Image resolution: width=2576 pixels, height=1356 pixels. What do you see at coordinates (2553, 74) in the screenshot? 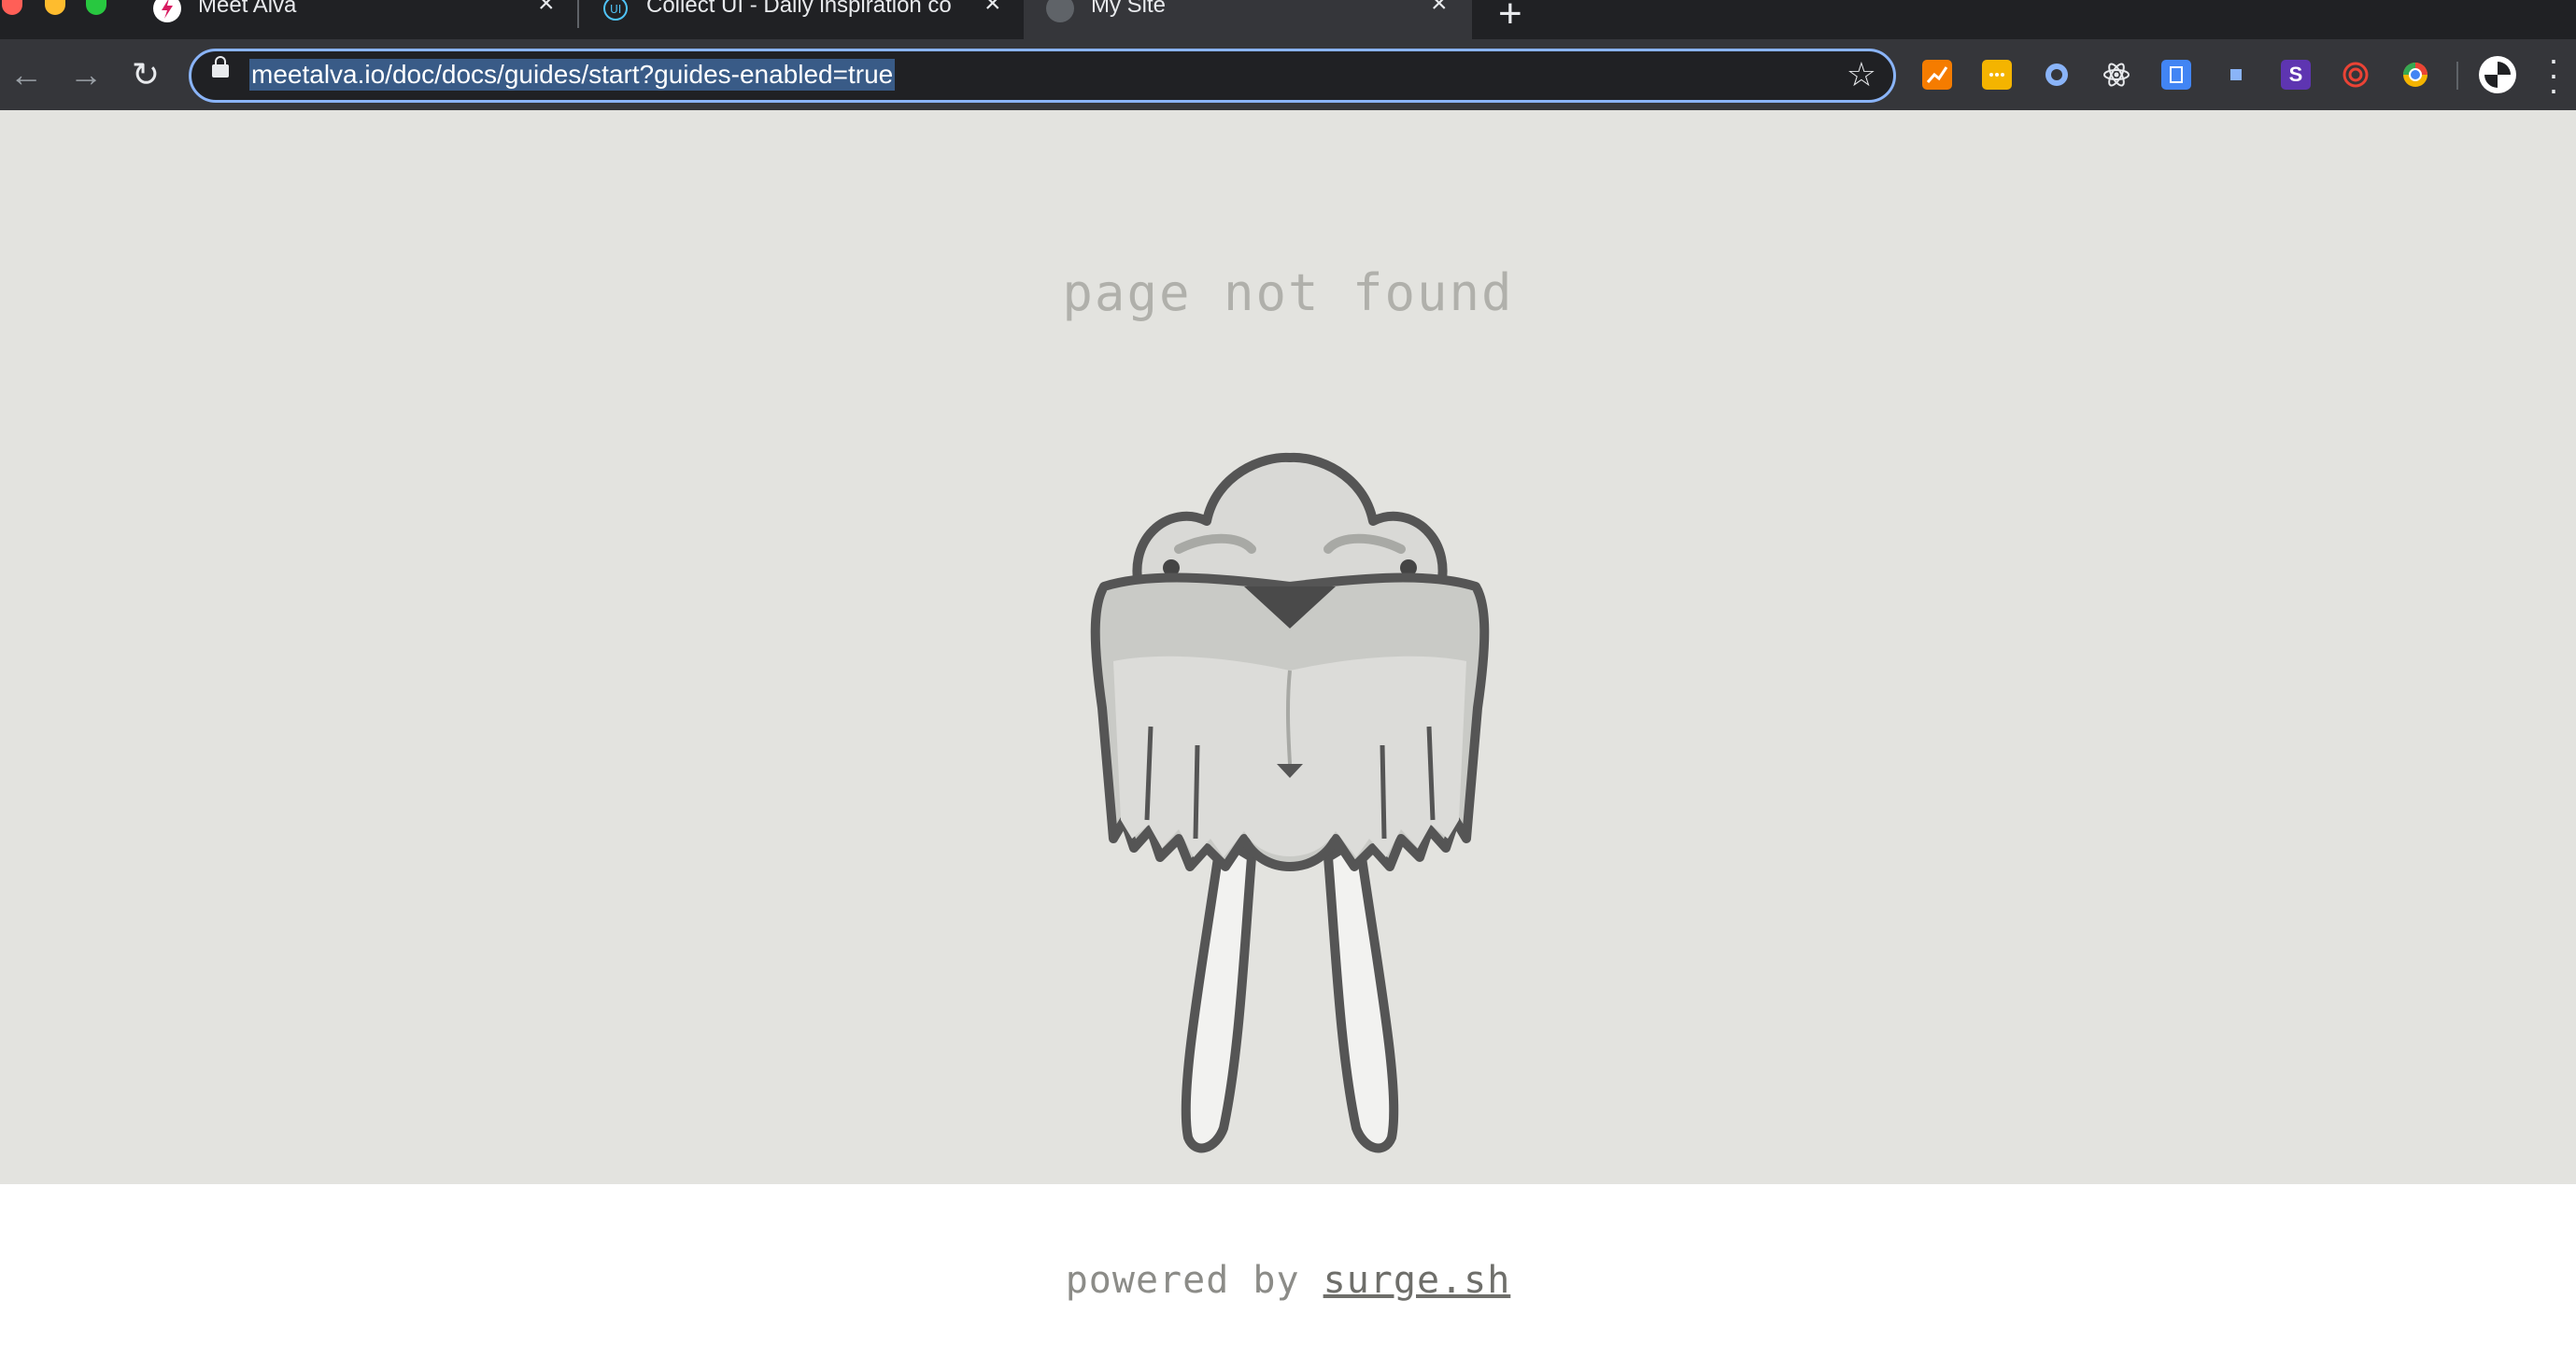
I see `more-menu-icon: · · ·` at bounding box center [2553, 74].